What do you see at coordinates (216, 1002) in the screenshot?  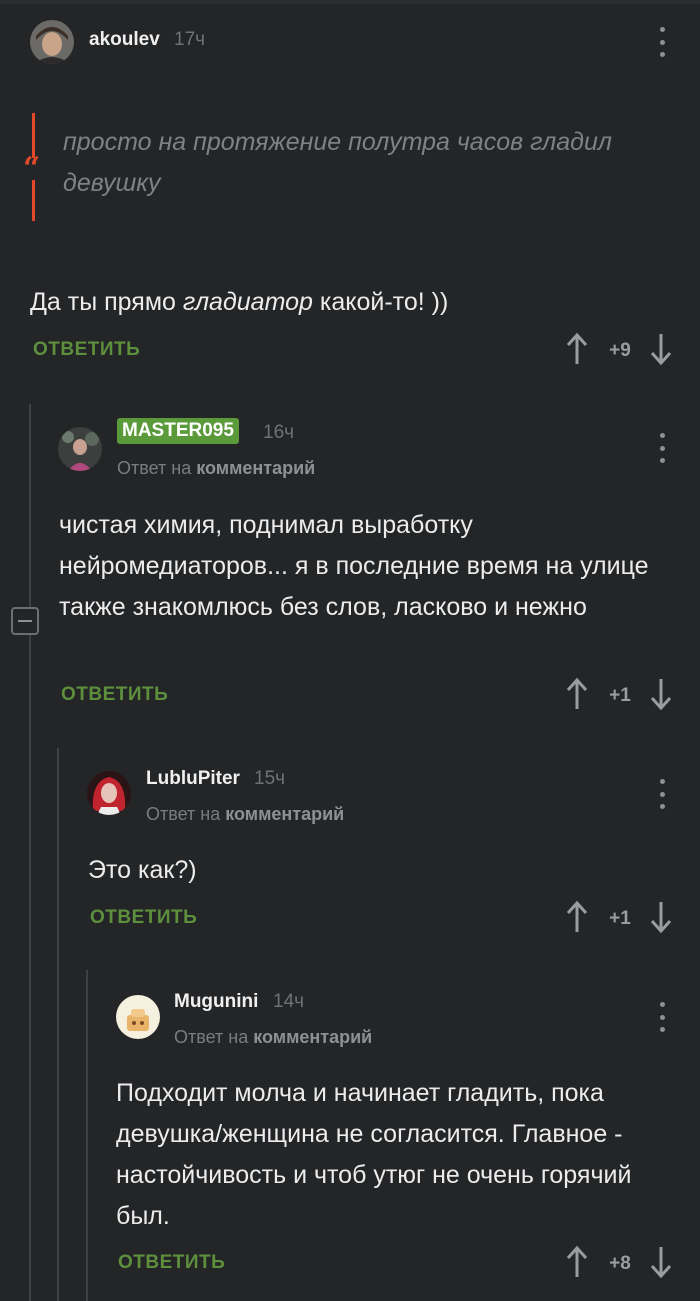 I see `username: Mugunini` at bounding box center [216, 1002].